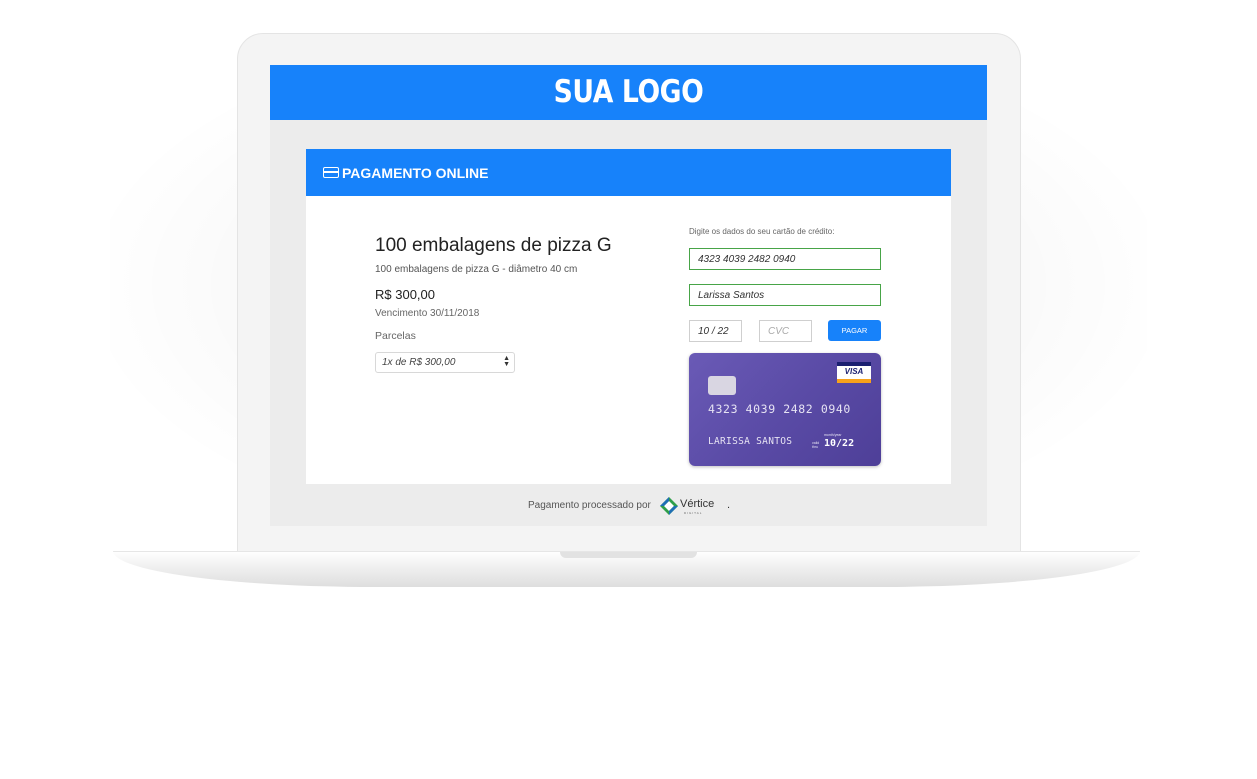  I want to click on month-year-label: month/year, so click(833, 435).